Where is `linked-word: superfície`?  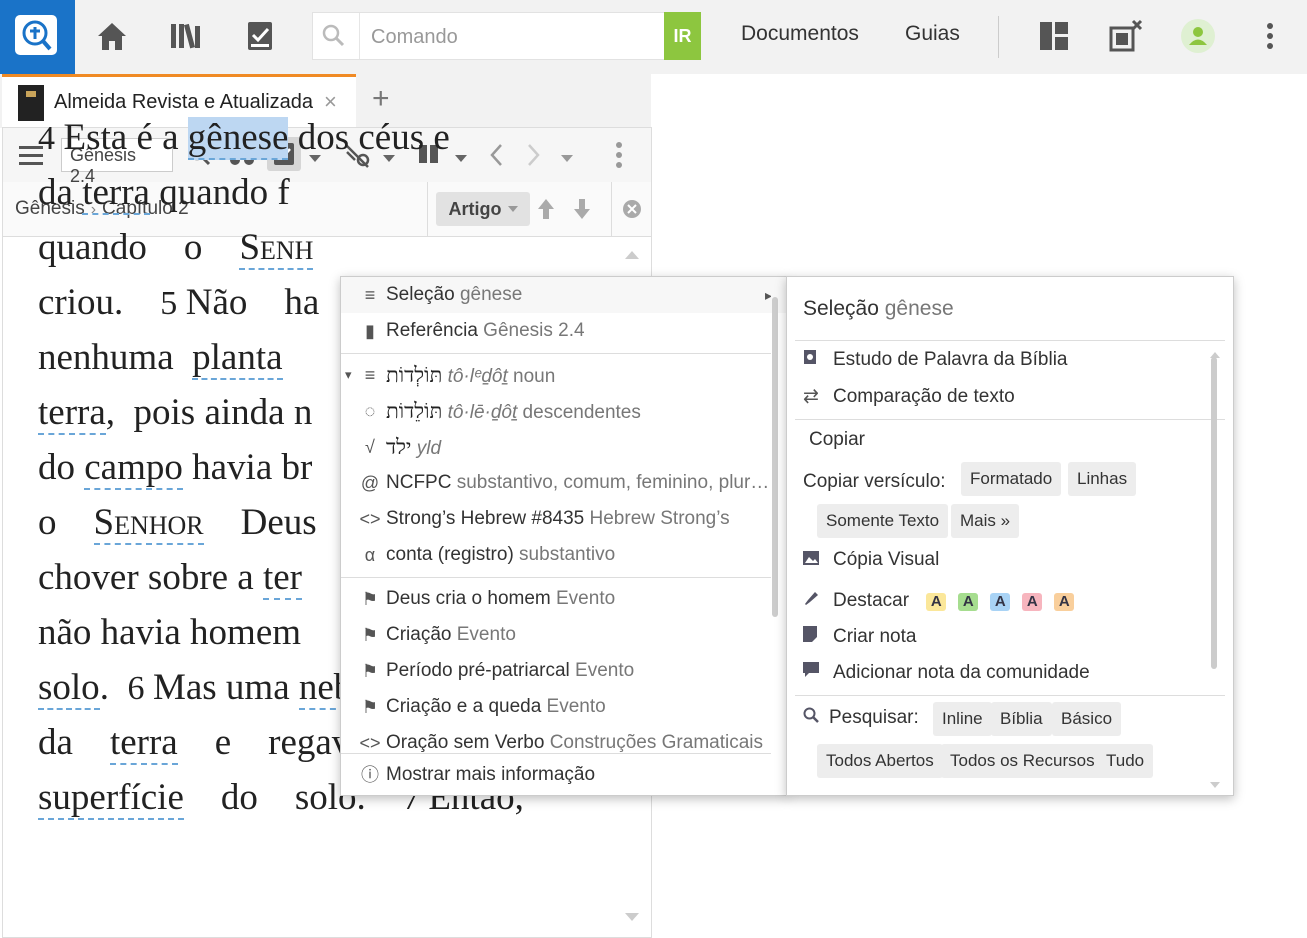
linked-word: superfície is located at coordinates (111, 798).